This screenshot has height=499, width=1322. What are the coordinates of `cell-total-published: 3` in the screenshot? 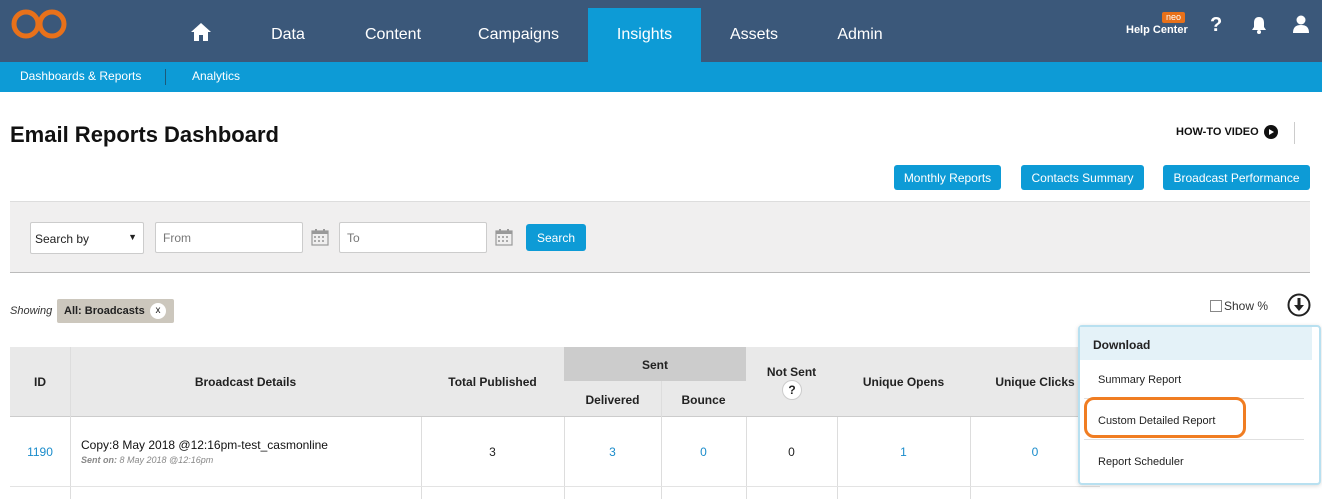 It's located at (492, 452).